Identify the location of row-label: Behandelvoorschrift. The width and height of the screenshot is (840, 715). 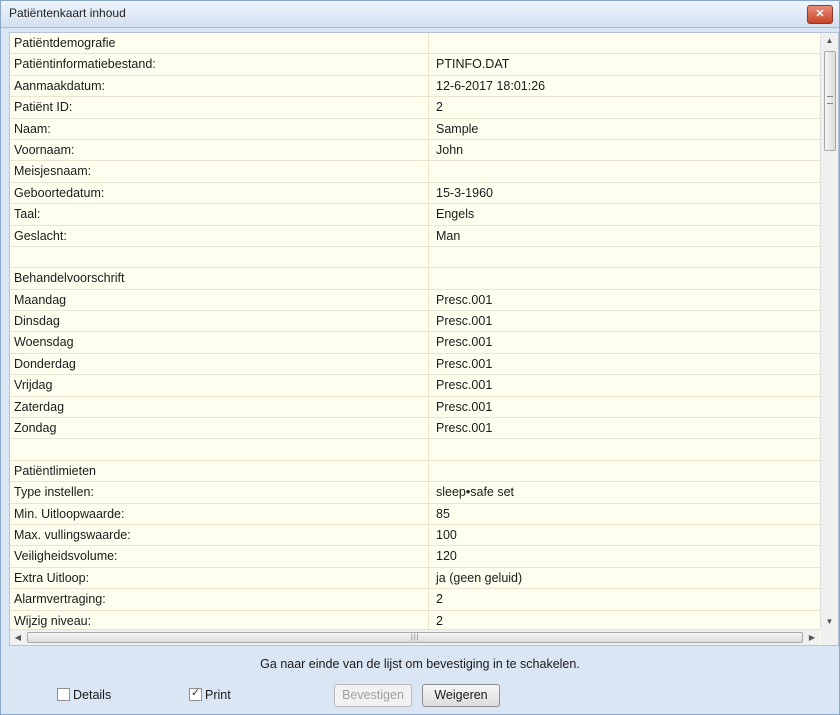
(69, 278).